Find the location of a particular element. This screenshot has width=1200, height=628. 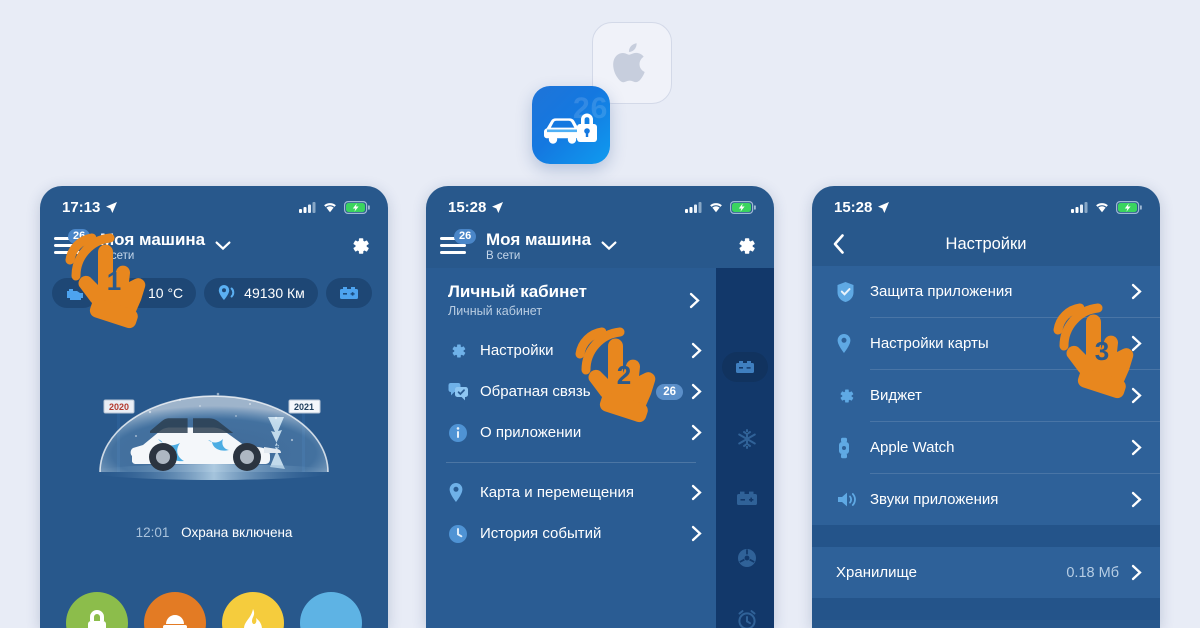

app-header: 26 Моя машина В сети is located at coordinates (214, 245).